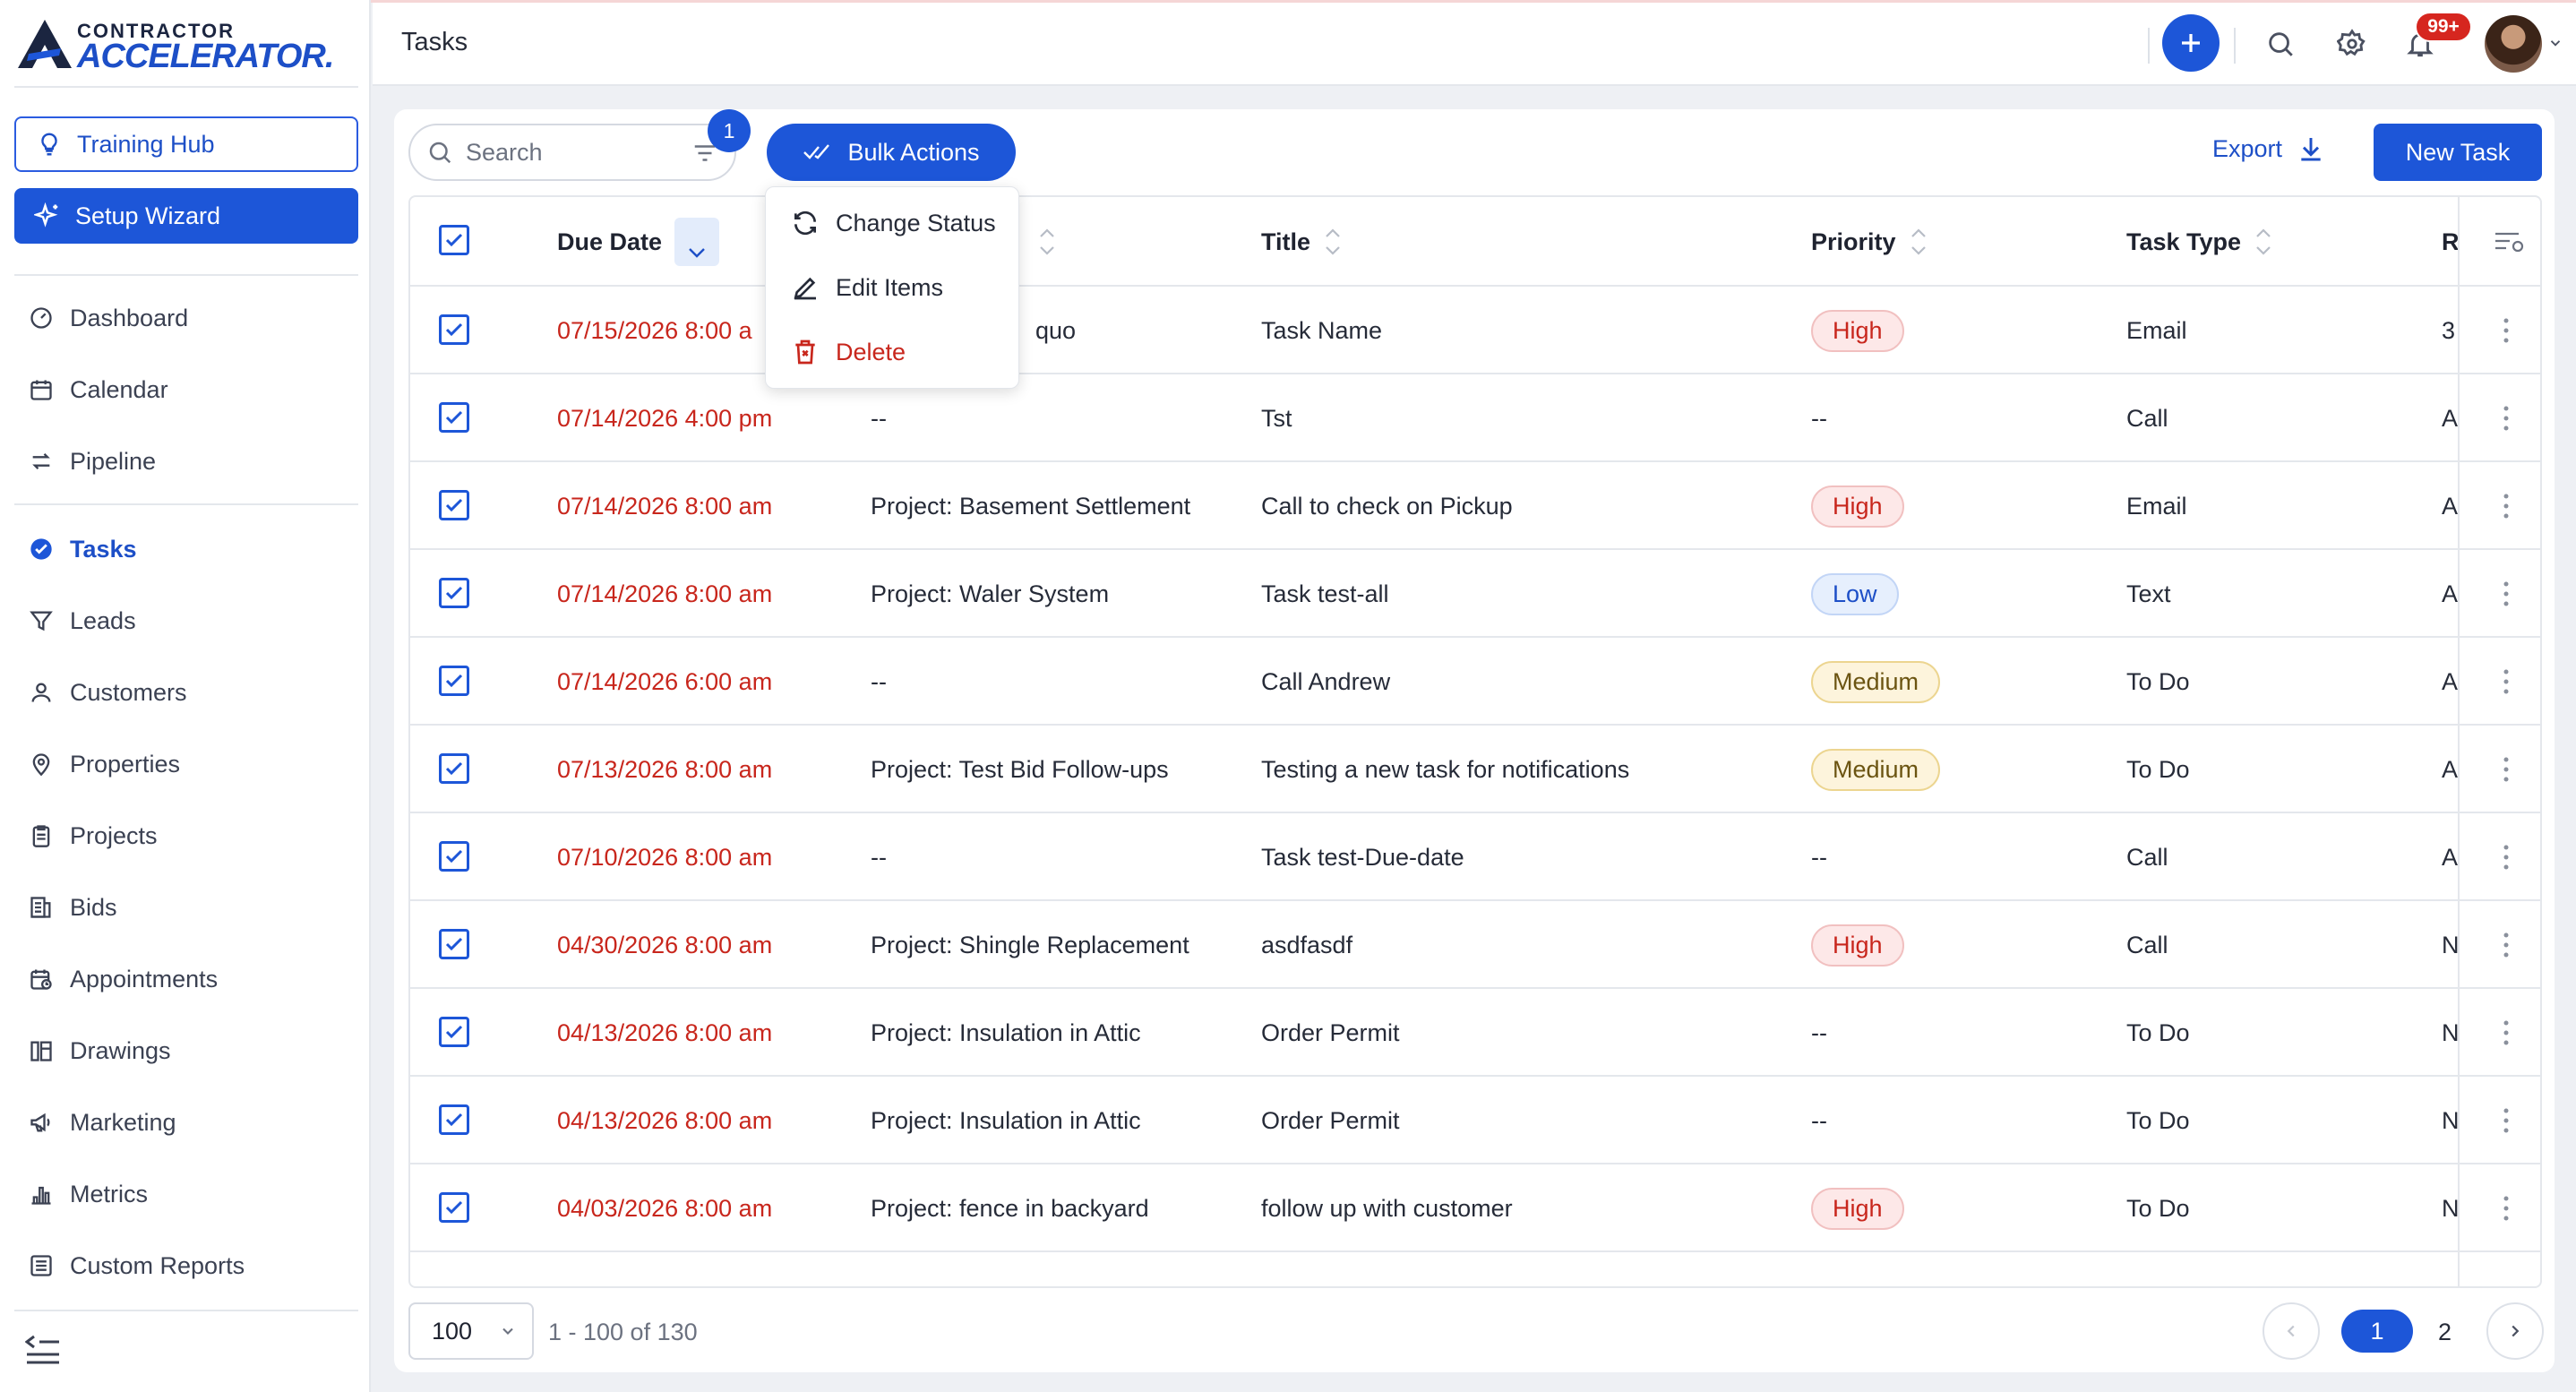 Image resolution: width=2576 pixels, height=1392 pixels. What do you see at coordinates (2199, 242) in the screenshot?
I see `column-header-task-type: Task Type` at bounding box center [2199, 242].